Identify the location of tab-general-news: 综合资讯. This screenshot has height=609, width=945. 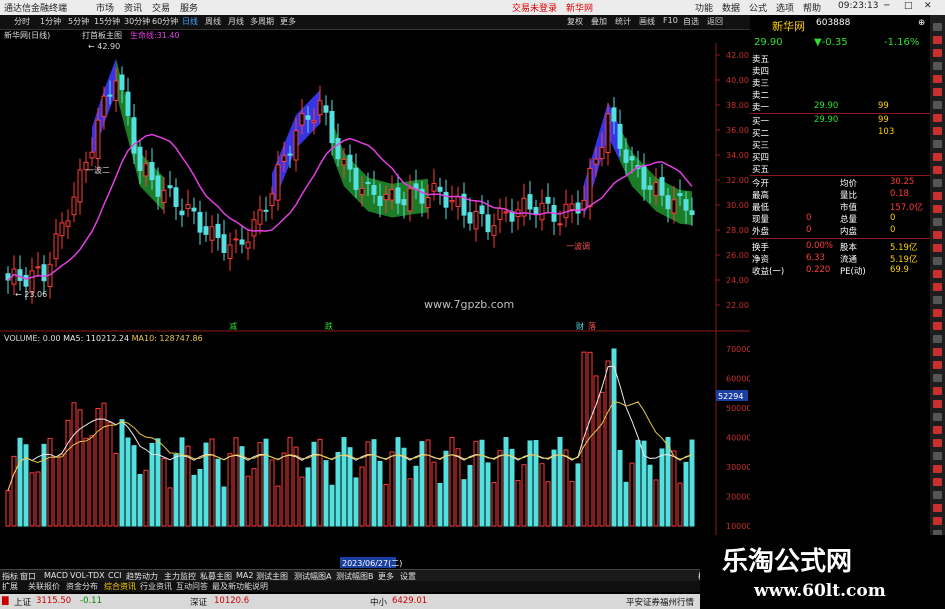
(120, 586).